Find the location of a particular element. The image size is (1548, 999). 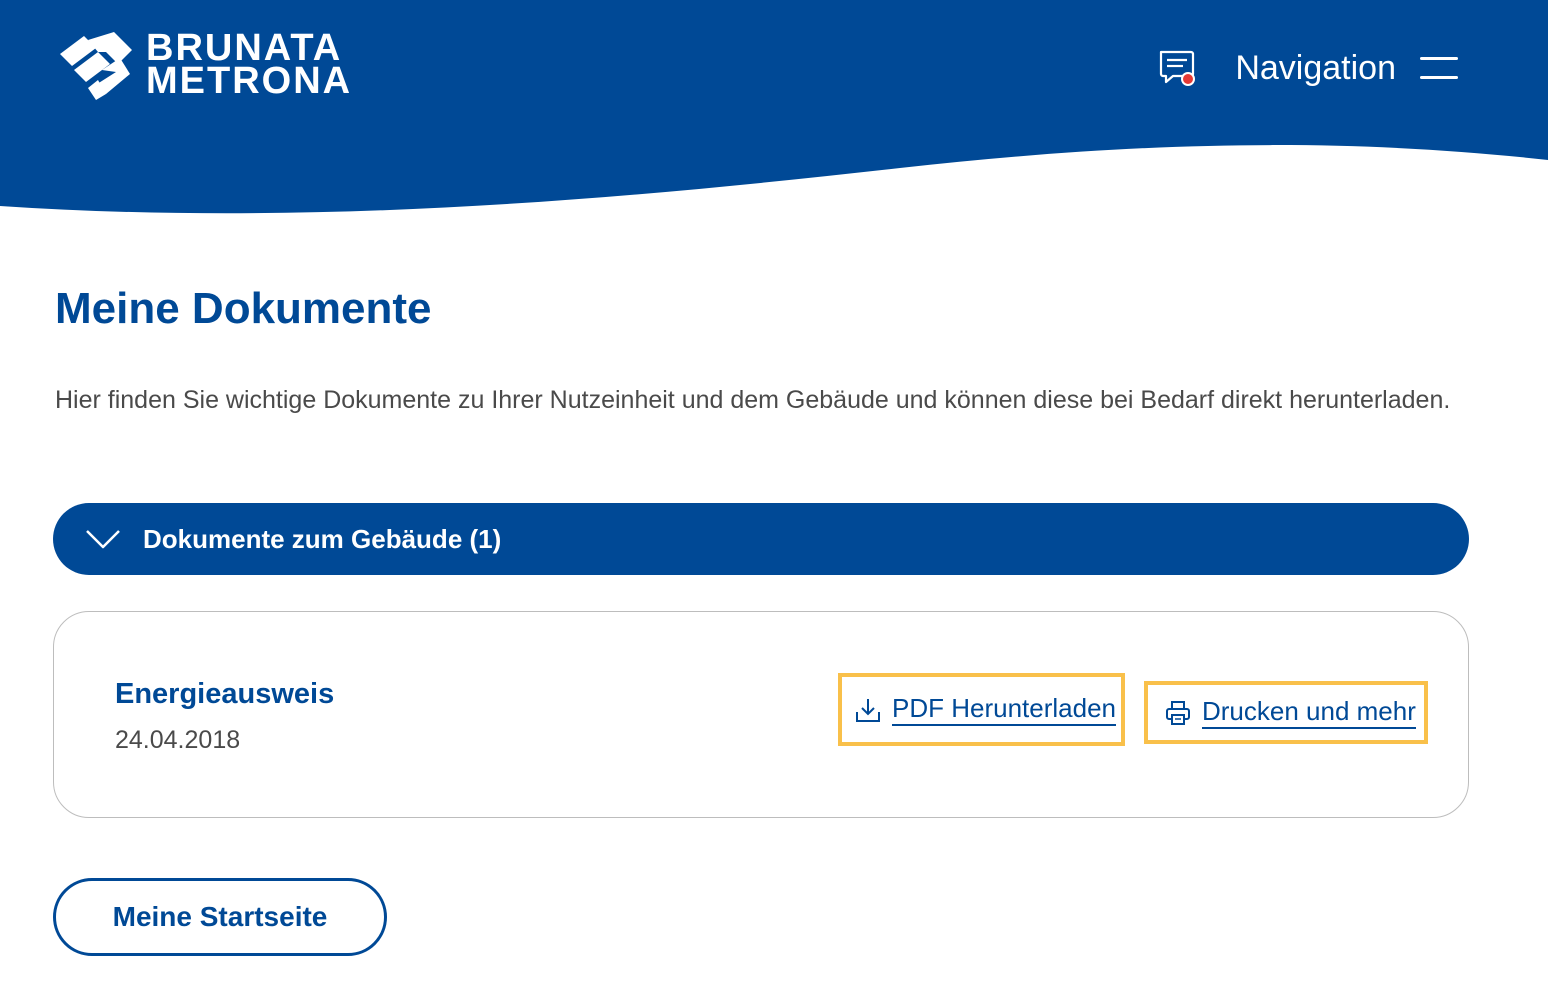

brand-wordmark: BRUNATA METRONA is located at coordinates (249, 65).